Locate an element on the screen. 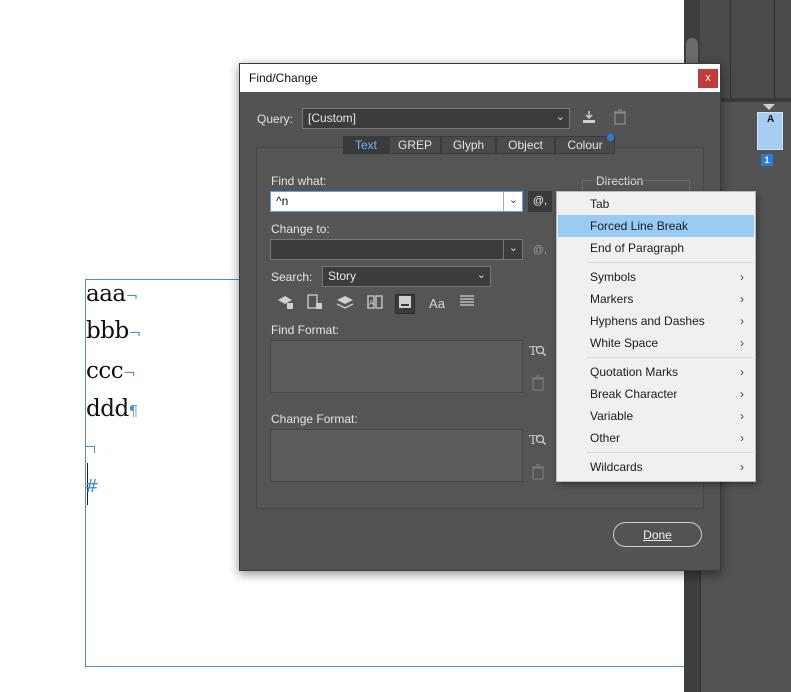 Image resolution: width=791 pixels, height=692 pixels. include-hidden-layers-icon is located at coordinates (345, 304).